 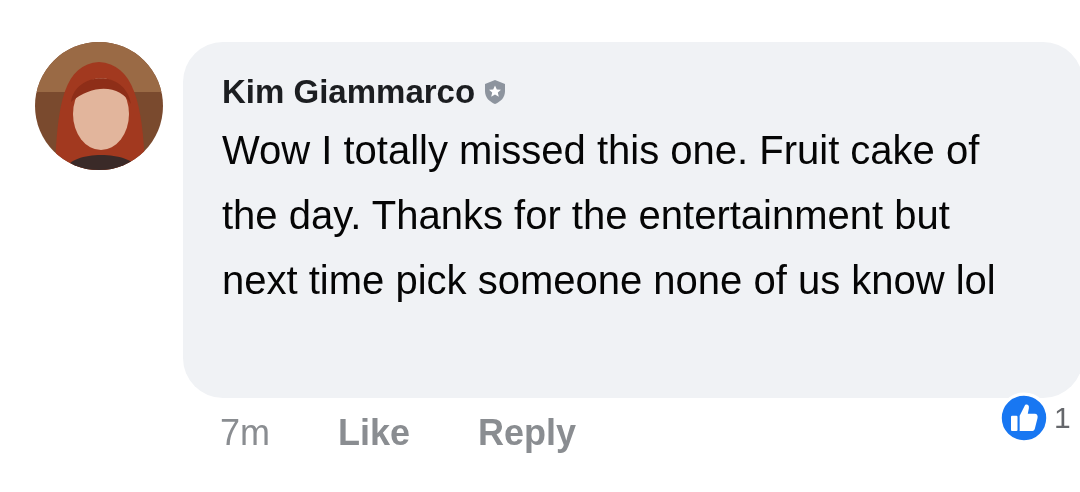 What do you see at coordinates (1024, 418) in the screenshot?
I see `thumbs-up-icon` at bounding box center [1024, 418].